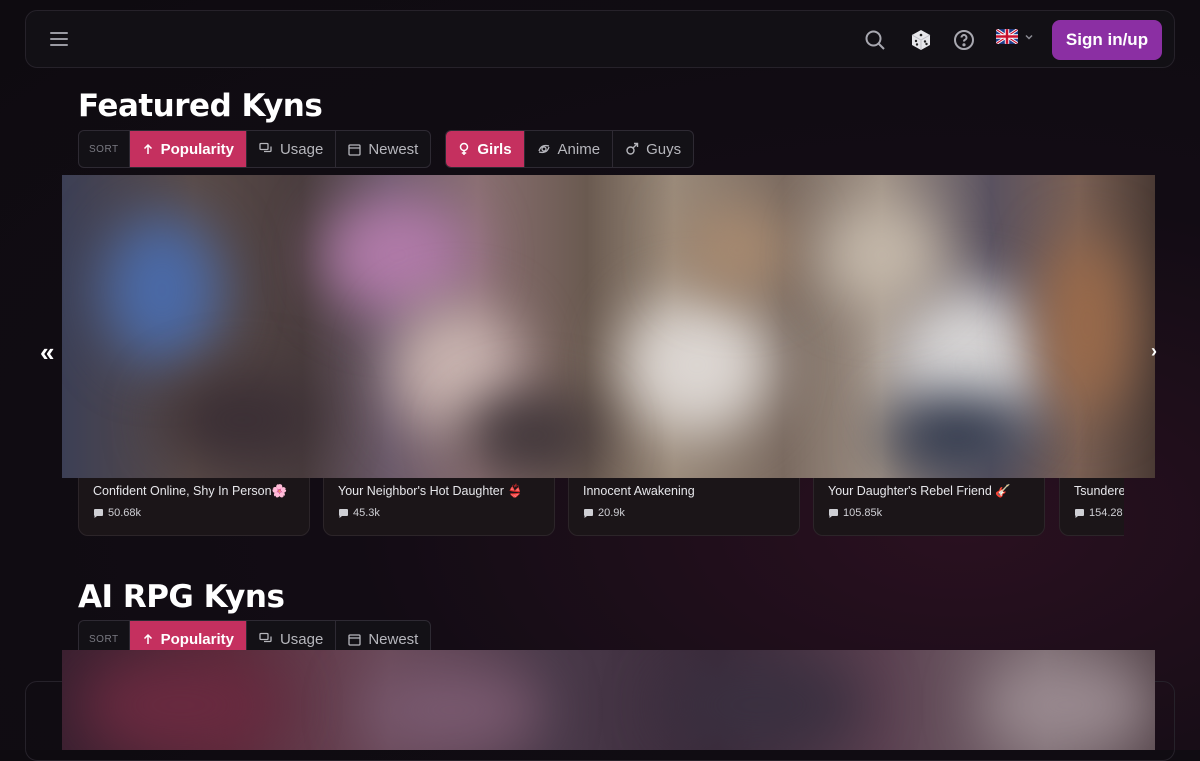  I want to click on category-group: Girls Anime Guys, so click(570, 149).